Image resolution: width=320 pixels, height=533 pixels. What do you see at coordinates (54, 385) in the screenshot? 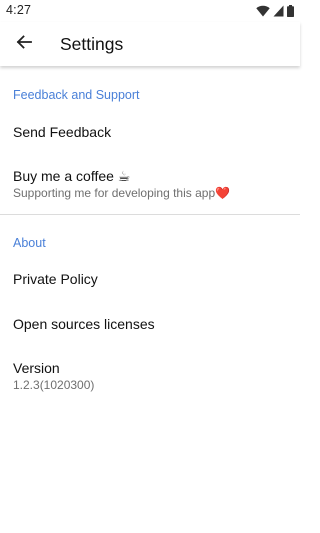
I see `version-summary: 1.2.3(1020300)` at bounding box center [54, 385].